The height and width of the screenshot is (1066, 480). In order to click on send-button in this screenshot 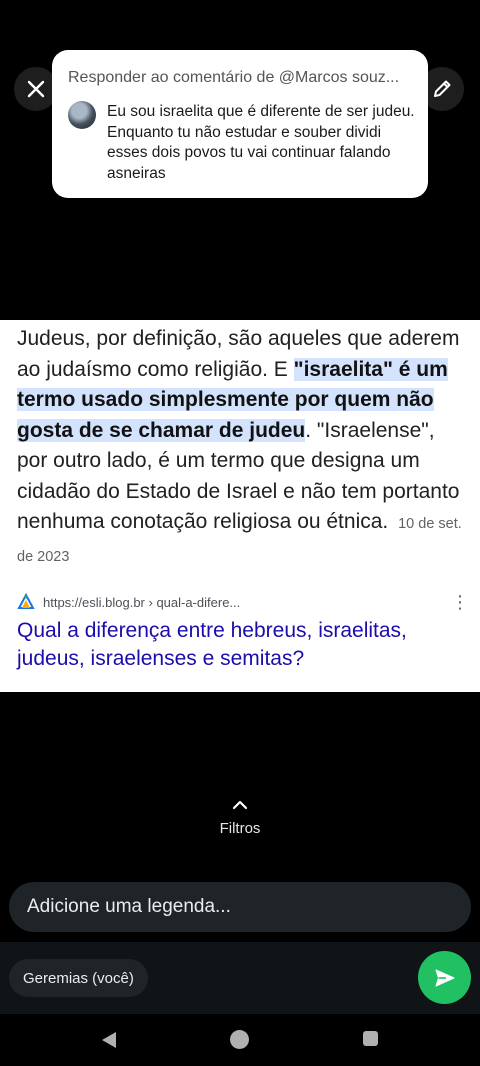, I will do `click(444, 977)`.